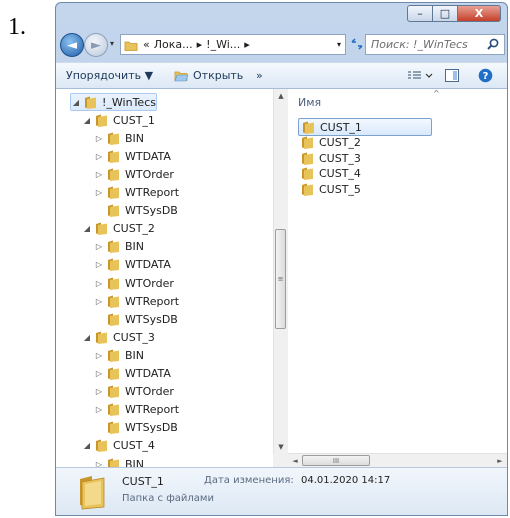  Describe the element at coordinates (134, 446) in the screenshot. I see `tree-item-label: CUST_4` at that location.